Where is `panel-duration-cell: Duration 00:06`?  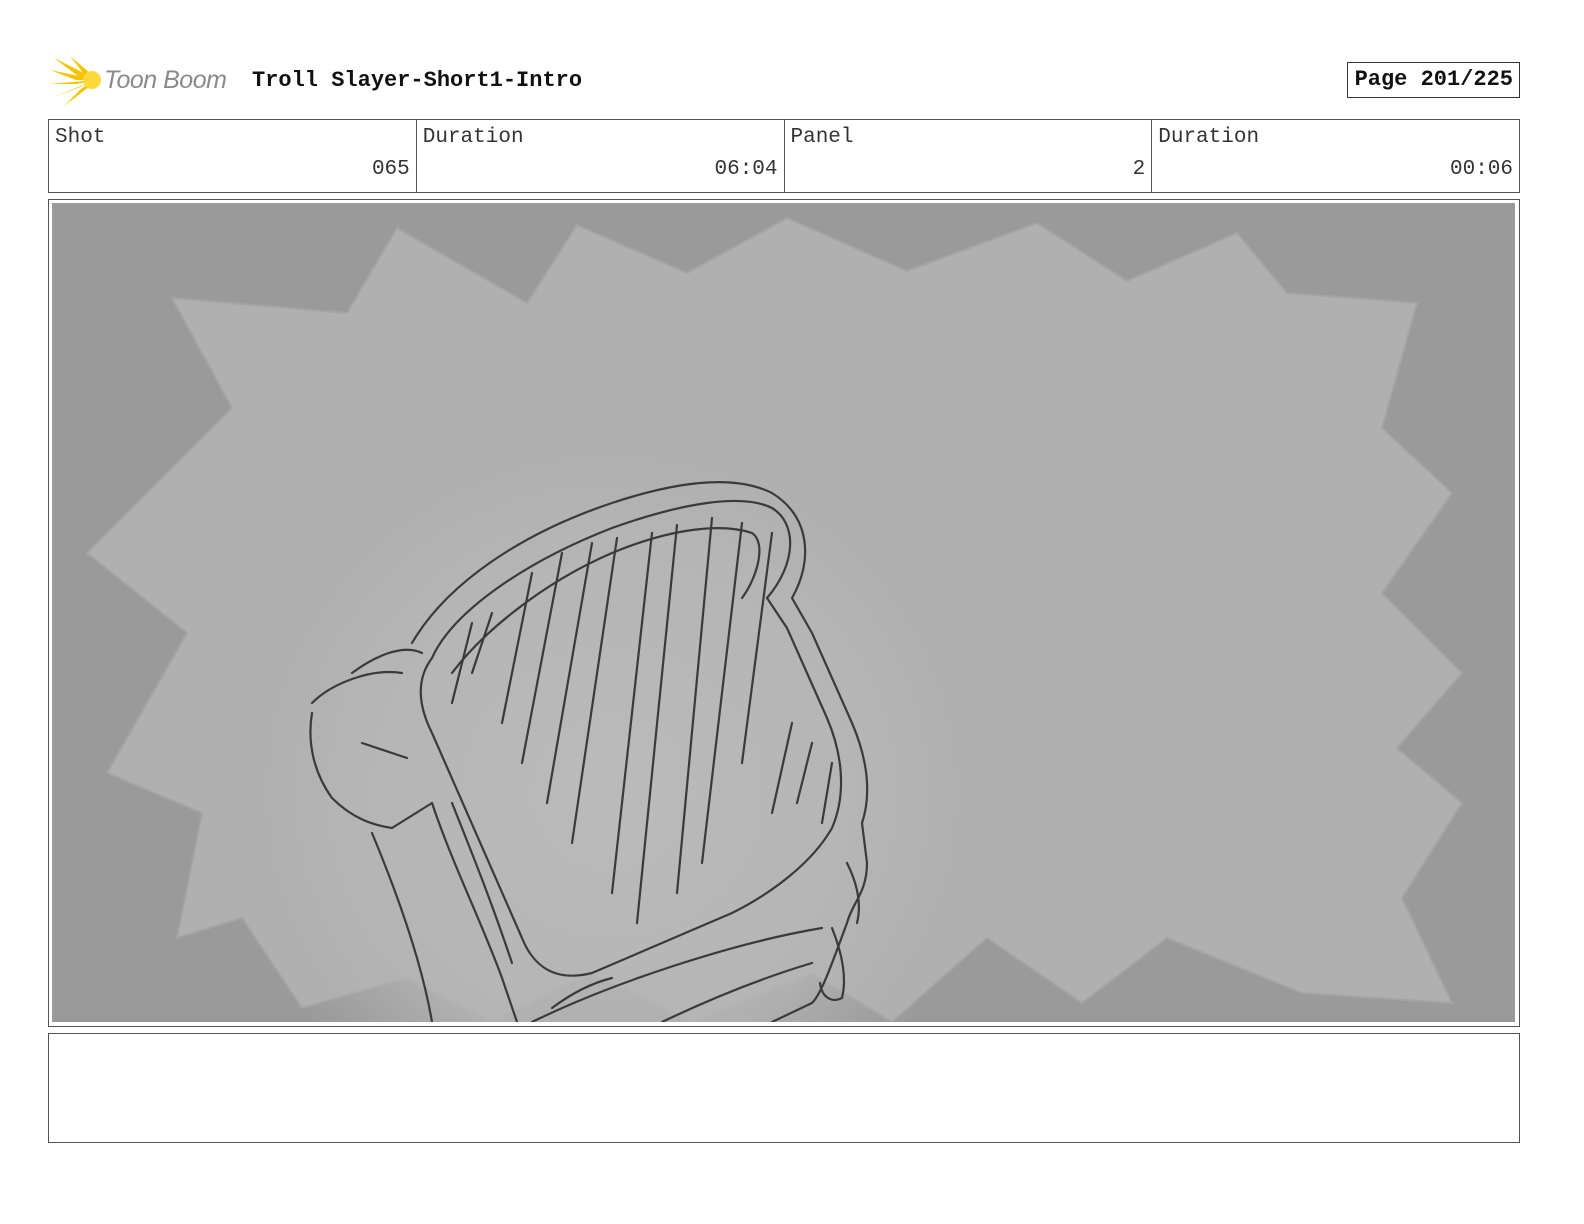 panel-duration-cell: Duration 00:06 is located at coordinates (1335, 156).